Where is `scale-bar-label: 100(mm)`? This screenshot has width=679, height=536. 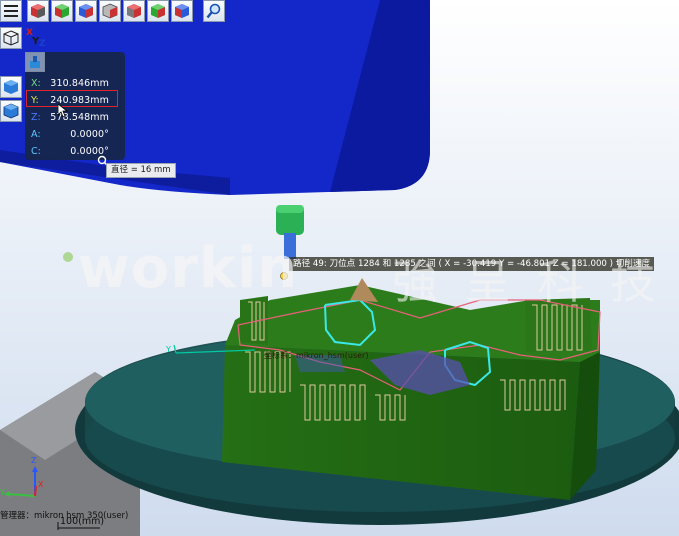
scale-bar-label: 100(mm) is located at coordinates (82, 521).